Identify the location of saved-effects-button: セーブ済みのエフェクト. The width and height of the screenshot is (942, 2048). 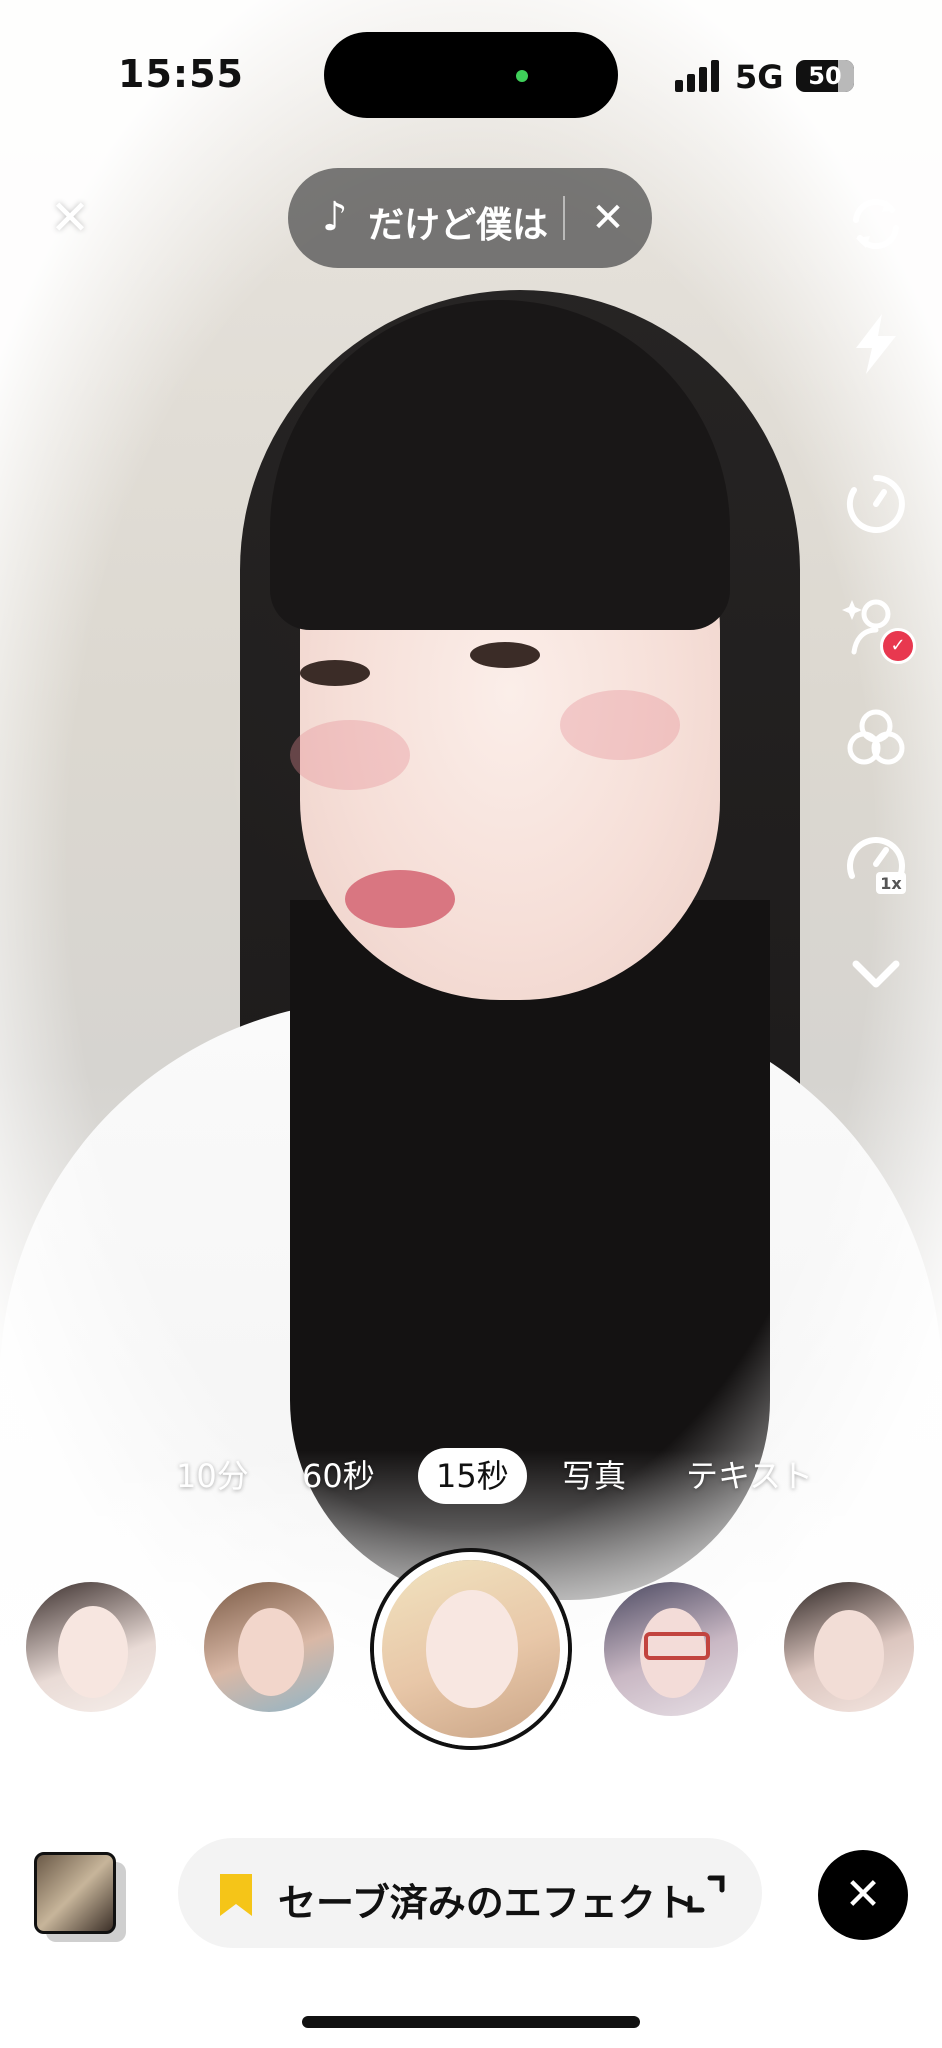
(470, 1893).